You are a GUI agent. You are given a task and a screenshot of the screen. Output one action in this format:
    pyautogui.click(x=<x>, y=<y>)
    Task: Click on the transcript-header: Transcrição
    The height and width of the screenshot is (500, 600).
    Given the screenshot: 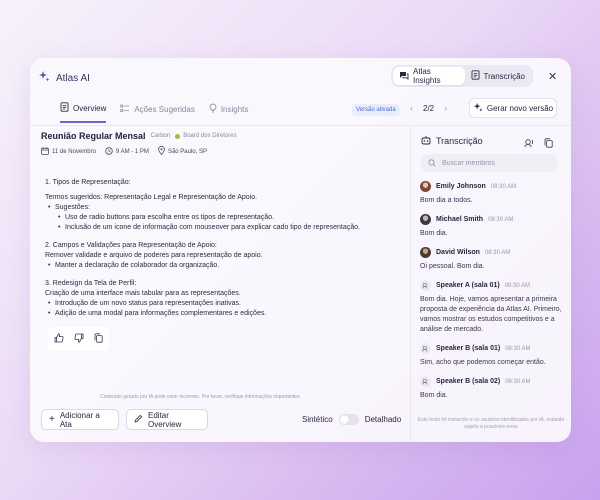 What is the action you would take?
    pyautogui.click(x=452, y=141)
    